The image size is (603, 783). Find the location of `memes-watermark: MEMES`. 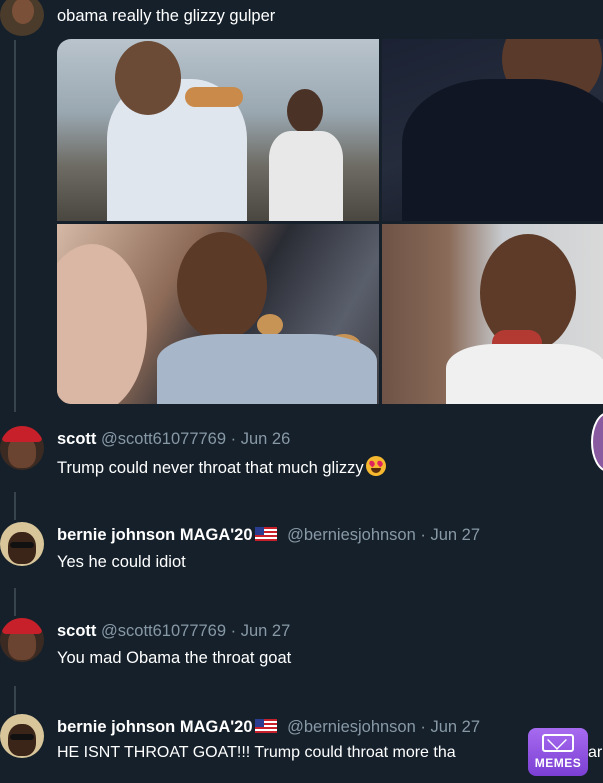

memes-watermark: MEMES is located at coordinates (558, 752).